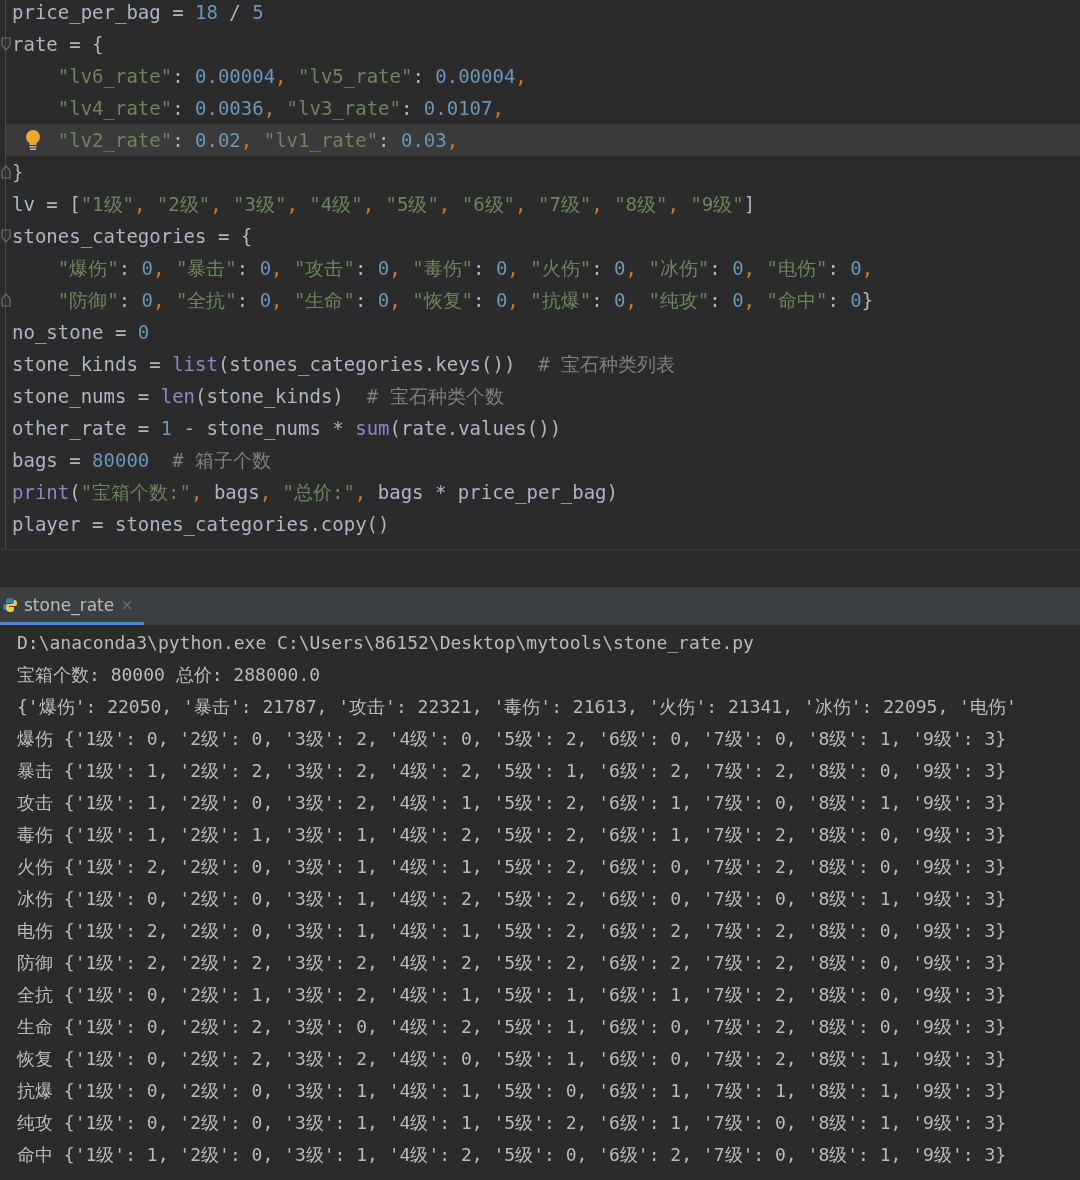 The image size is (1080, 1180). What do you see at coordinates (512, 867) in the screenshot?
I see `output-line: 火伤 {'1级': 2, '2级': 0, '3级': 1, '4级': 1, '5级': 2, '6级': 0, '7级': 2, '8级': 0, '9级': 3}` at bounding box center [512, 867].